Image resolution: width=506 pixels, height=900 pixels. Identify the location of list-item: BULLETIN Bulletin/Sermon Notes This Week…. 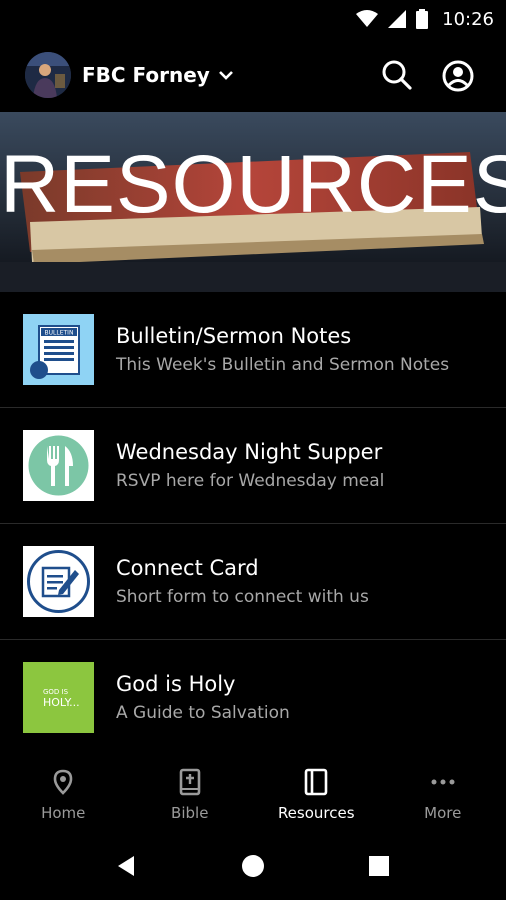
(253, 350).